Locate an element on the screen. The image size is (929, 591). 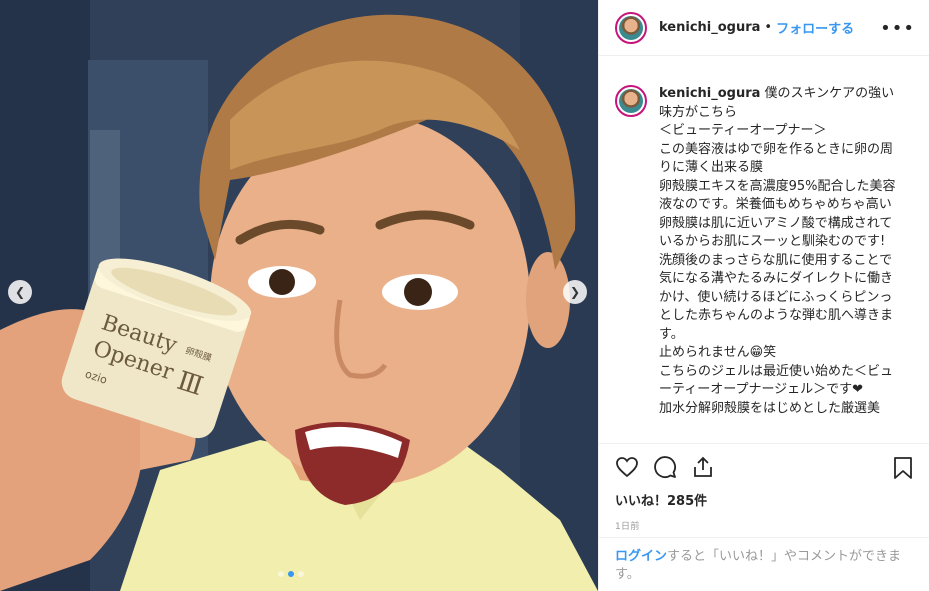
likes-count: いいね！285件 is located at coordinates (764, 499).